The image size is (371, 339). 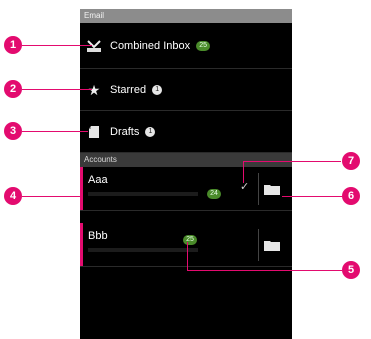 I want to click on starred-item: ★ Starred 1, so click(x=186, y=90).